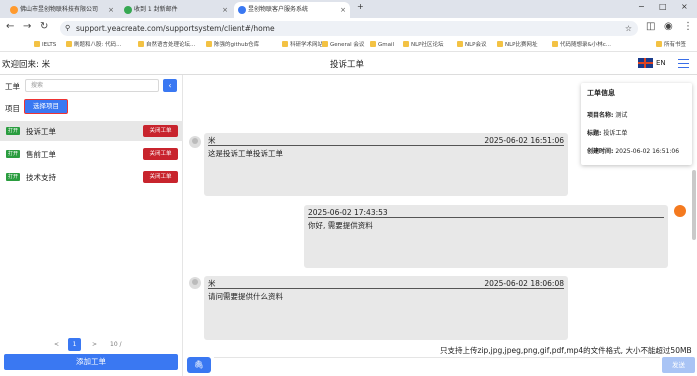 The image size is (697, 376). I want to click on ticket-name: 投诉工单, so click(41, 131).